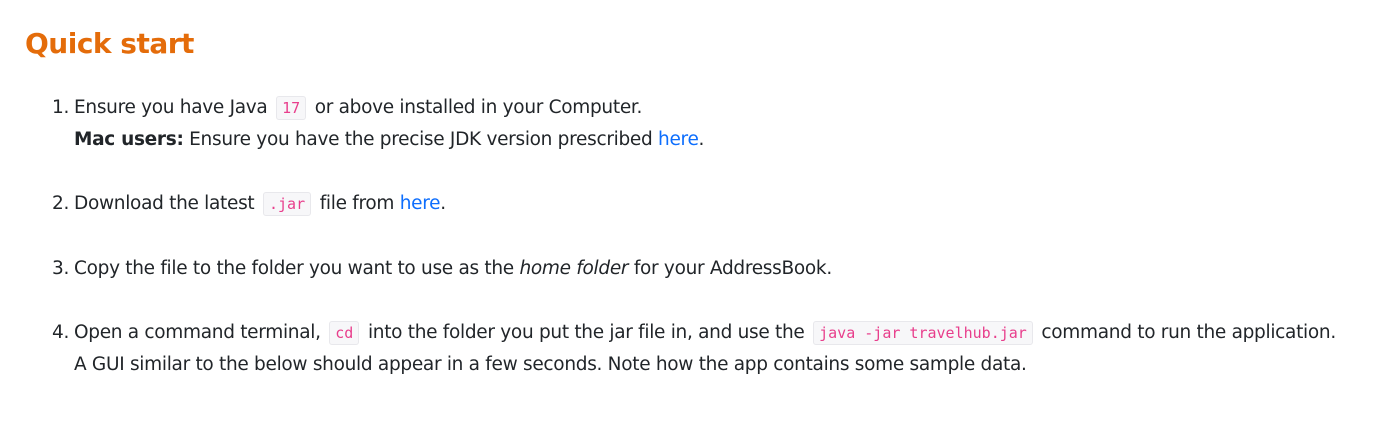 The image size is (1398, 422). Describe the element at coordinates (574, 268) in the screenshot. I see `home-folder-emphasis: home folder` at that location.